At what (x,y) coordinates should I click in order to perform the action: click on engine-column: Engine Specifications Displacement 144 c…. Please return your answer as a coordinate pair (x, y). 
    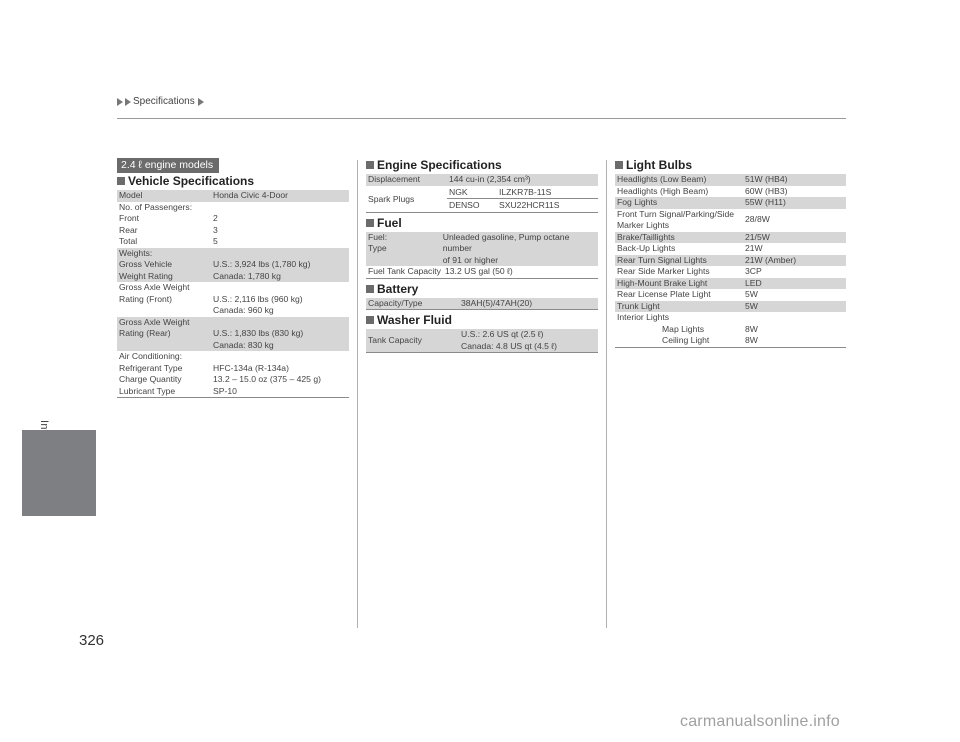
    Looking at the image, I should click on (482, 255).